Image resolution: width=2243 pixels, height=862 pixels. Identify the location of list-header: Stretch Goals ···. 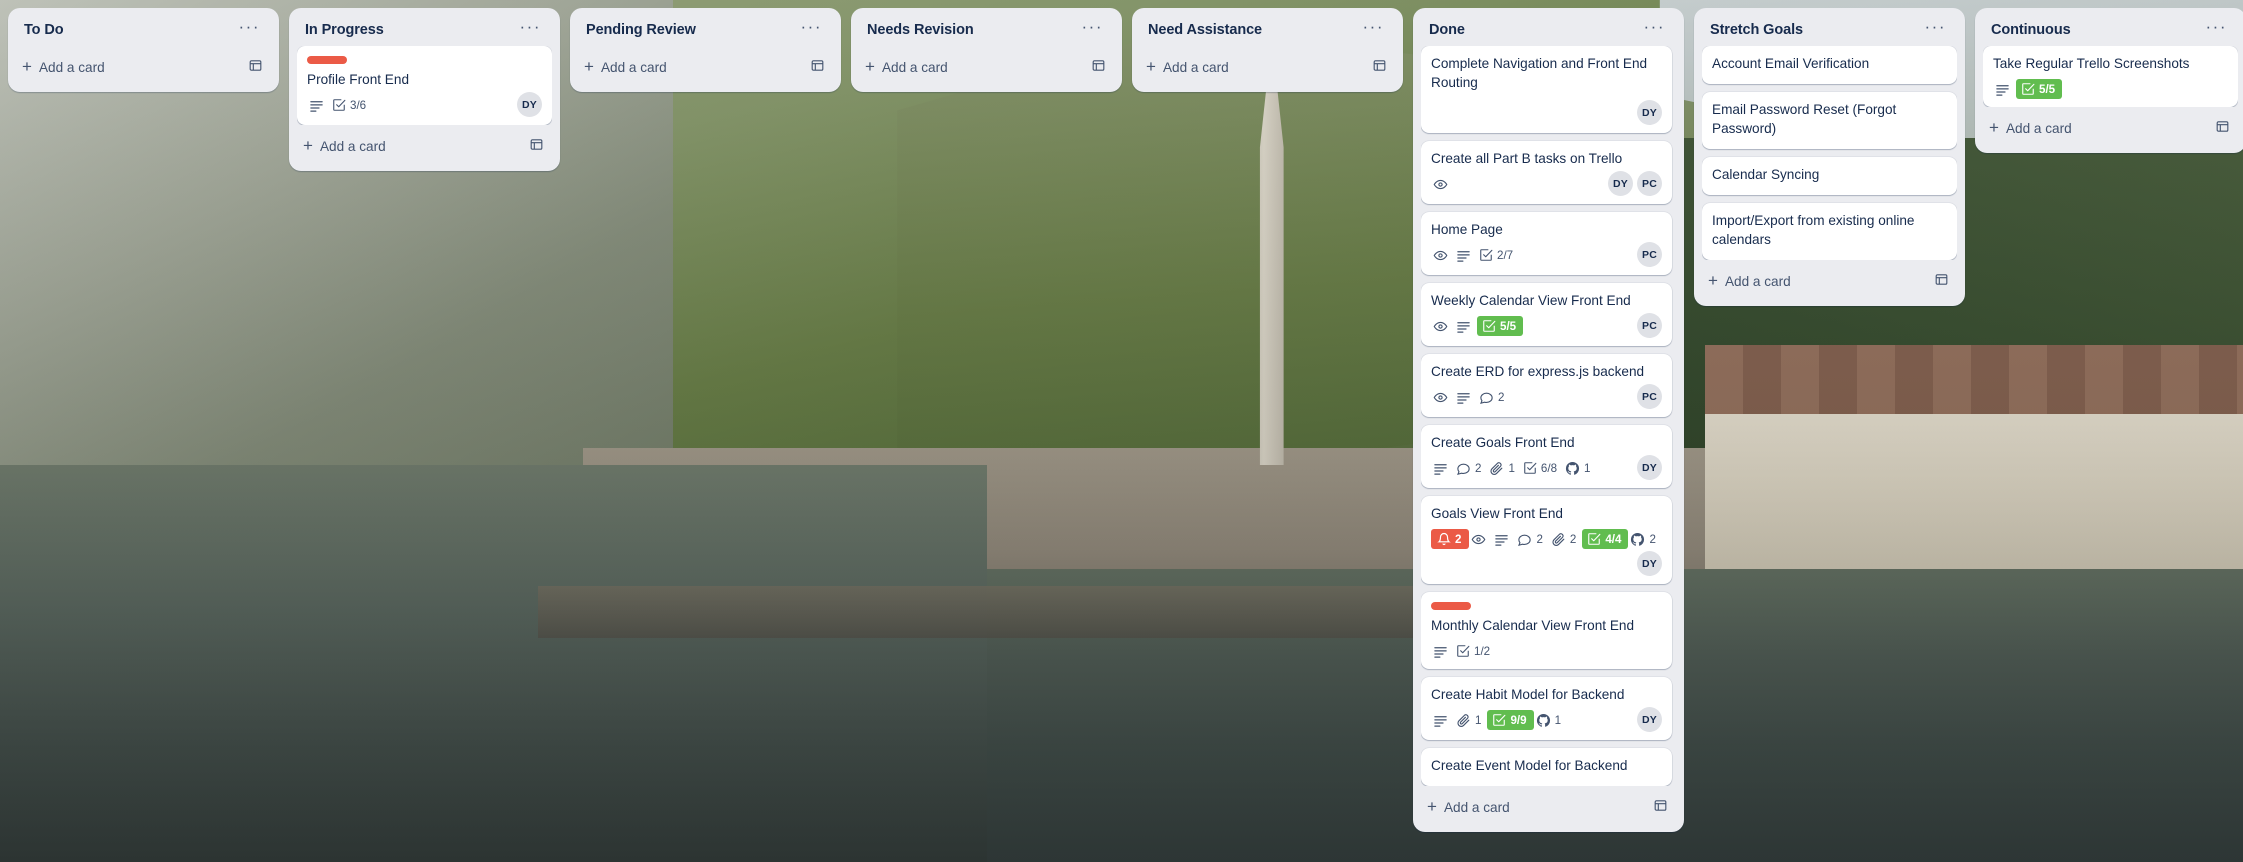
(1829, 31).